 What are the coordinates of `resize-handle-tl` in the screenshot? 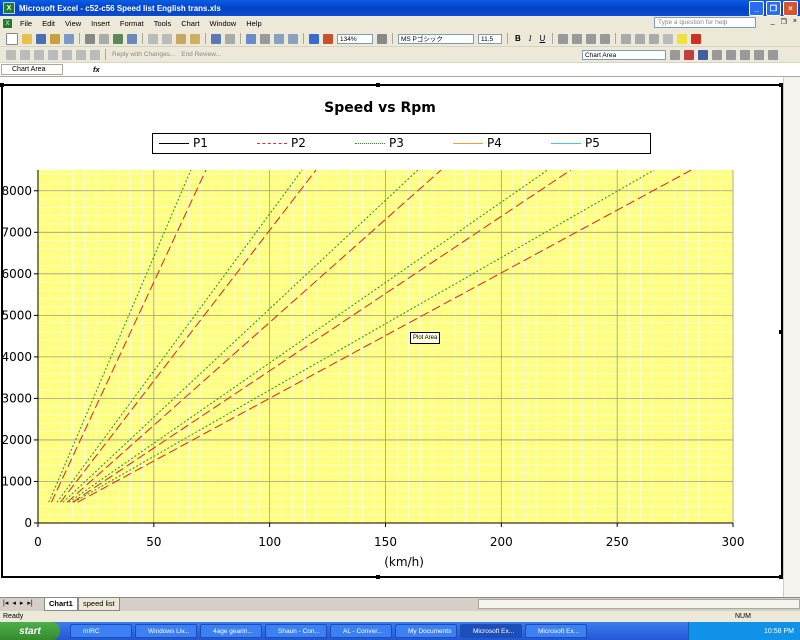 It's located at (2, 85).